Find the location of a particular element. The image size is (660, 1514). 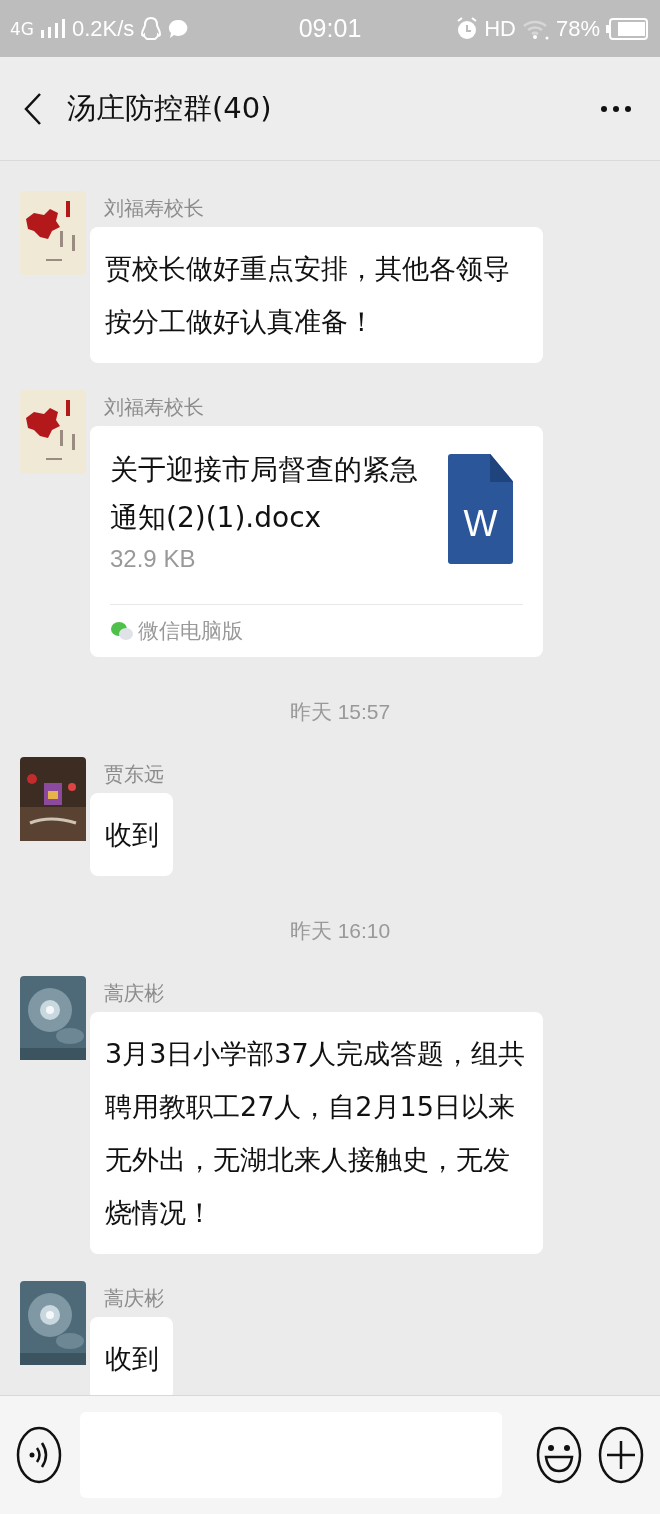

hd-label: HD is located at coordinates (500, 28).